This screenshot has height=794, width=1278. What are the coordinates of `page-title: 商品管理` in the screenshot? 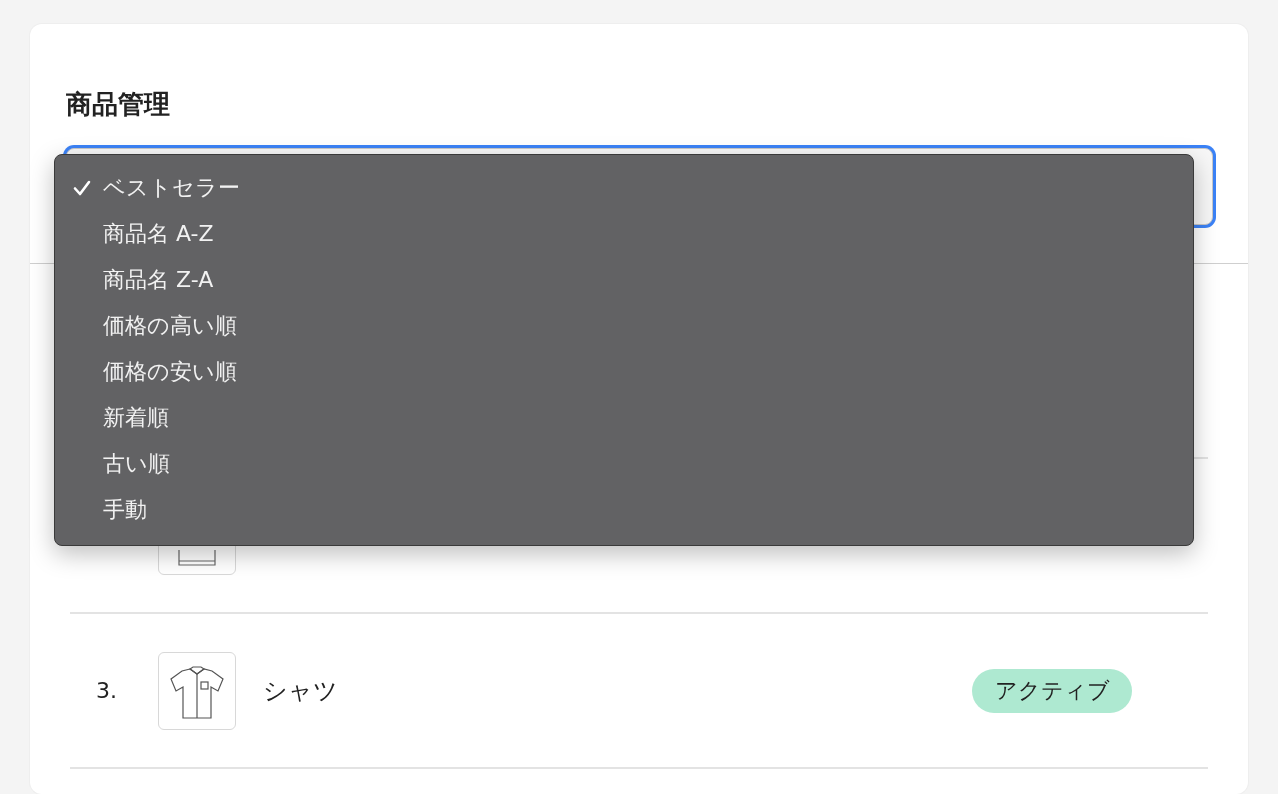 It's located at (118, 104).